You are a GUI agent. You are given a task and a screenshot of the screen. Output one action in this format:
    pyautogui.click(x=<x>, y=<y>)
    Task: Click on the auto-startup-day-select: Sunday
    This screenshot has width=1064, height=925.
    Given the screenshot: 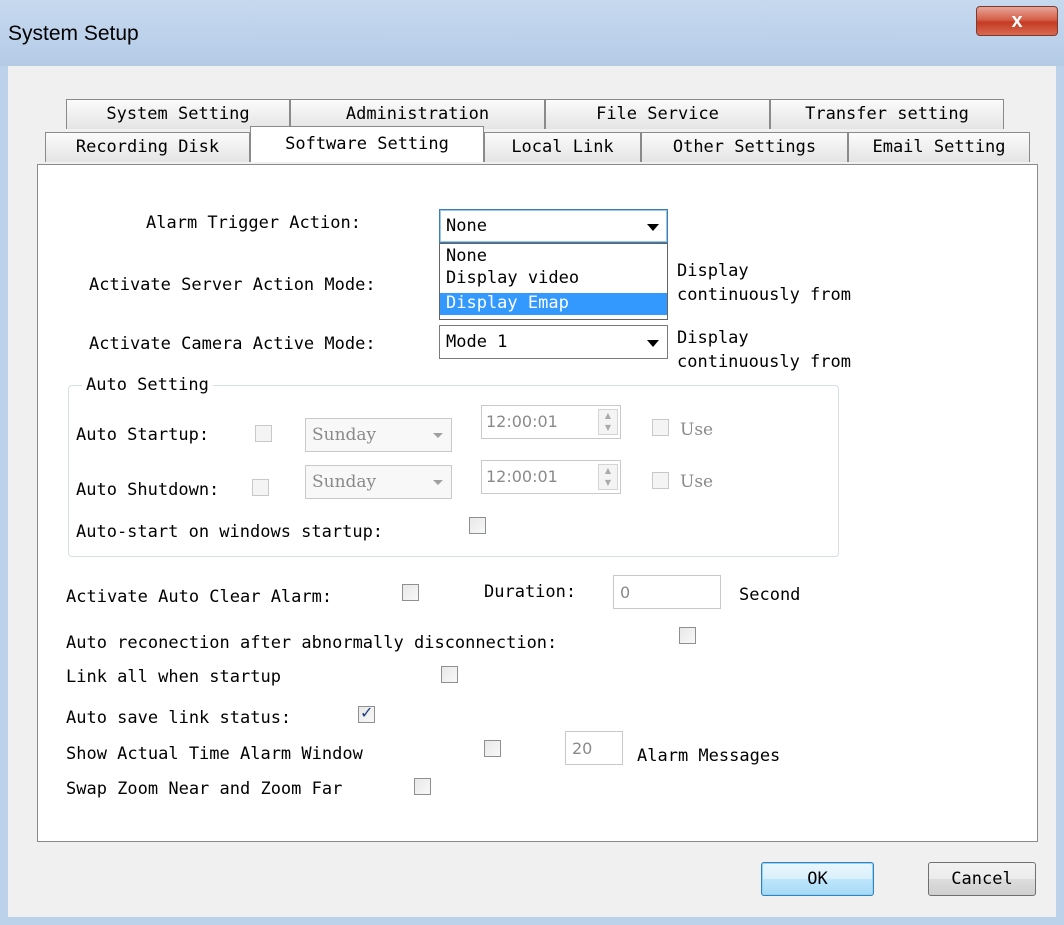 What is the action you would take?
    pyautogui.click(x=378, y=435)
    